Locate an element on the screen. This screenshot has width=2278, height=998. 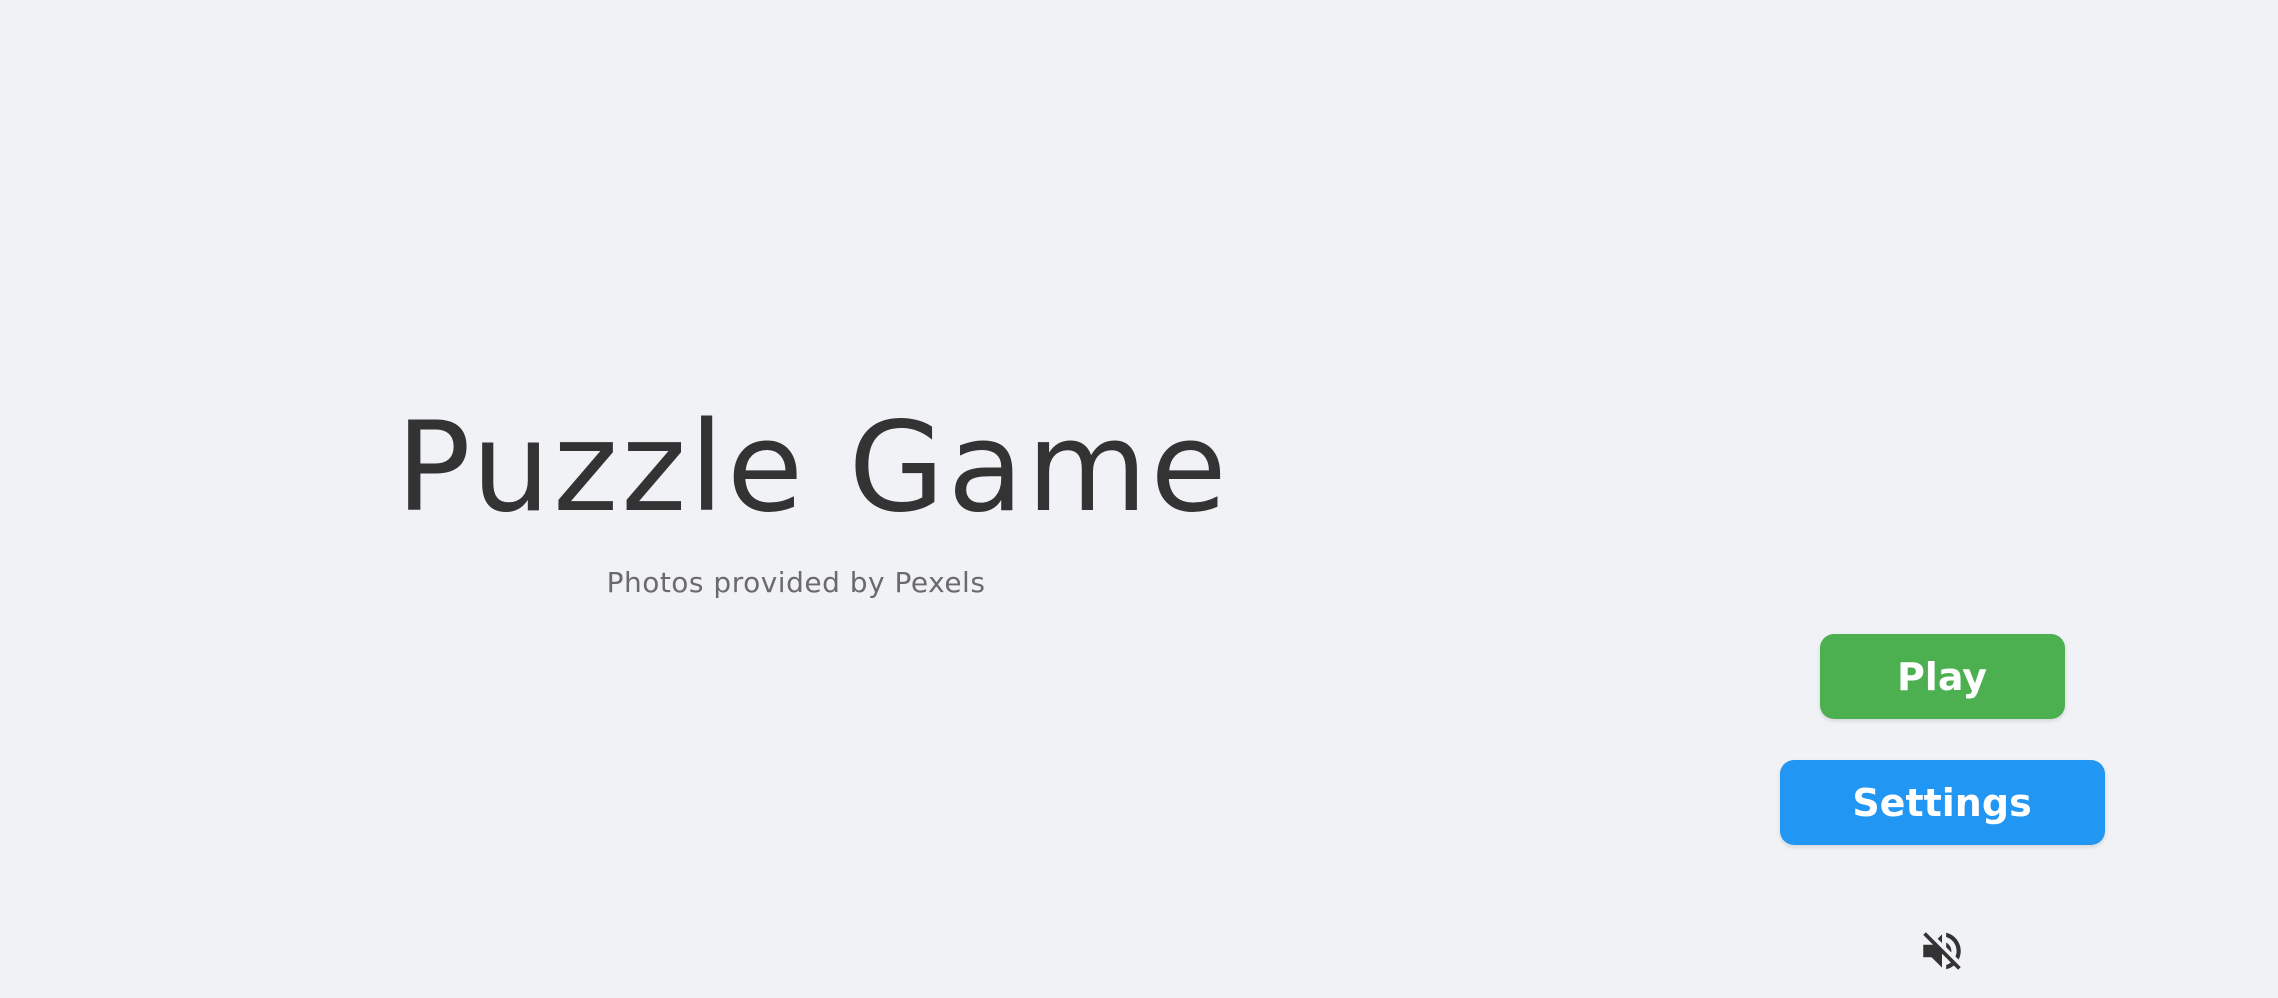
volume-off-icon is located at coordinates (1942, 951).